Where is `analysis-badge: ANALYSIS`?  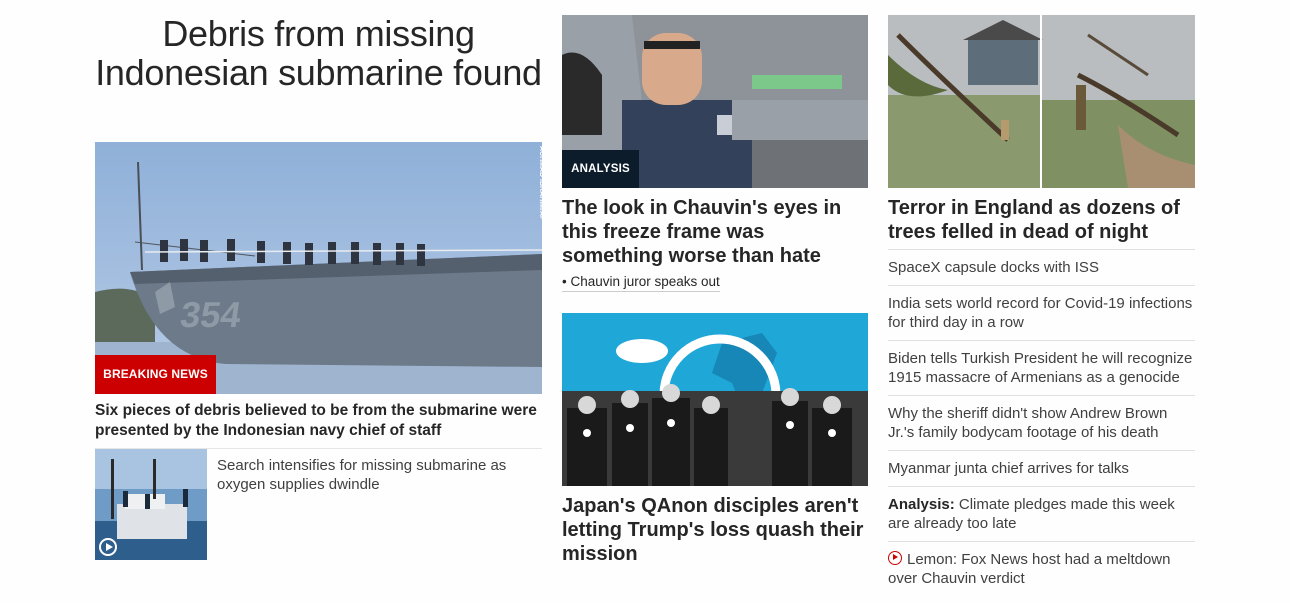
analysis-badge: ANALYSIS is located at coordinates (600, 169).